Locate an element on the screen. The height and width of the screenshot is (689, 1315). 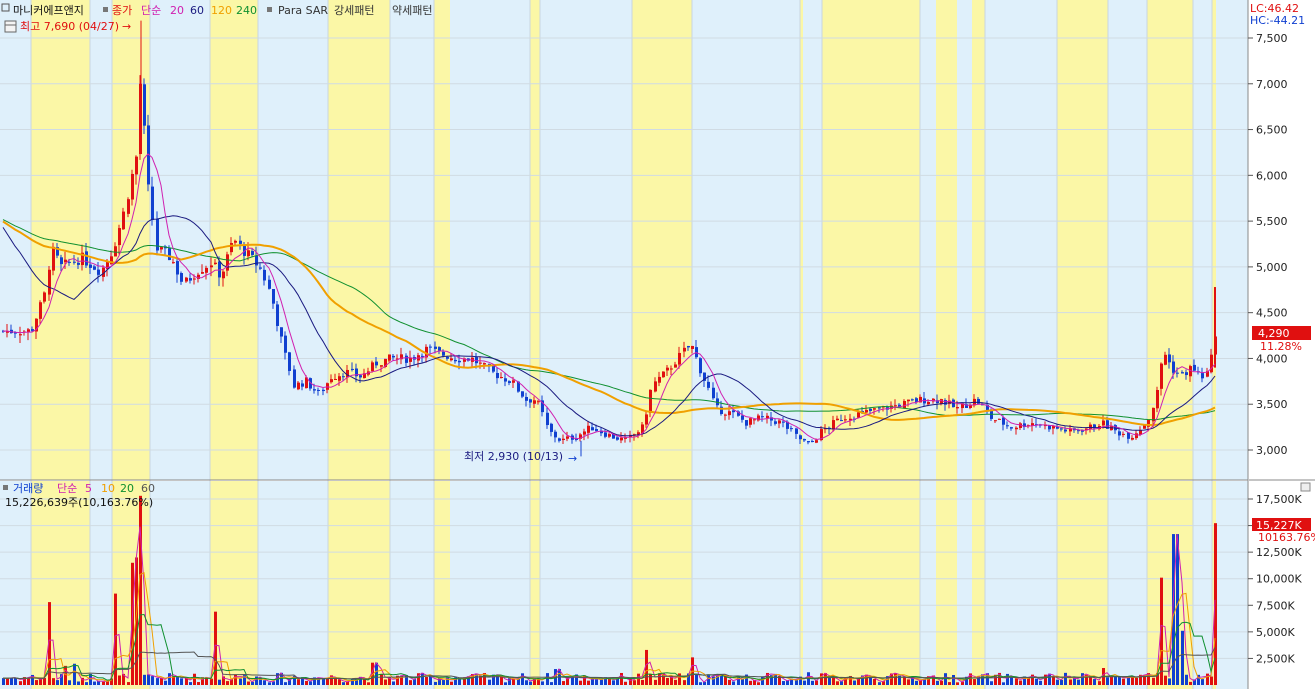
parasar-label: Para SAR is located at coordinates (303, 10).